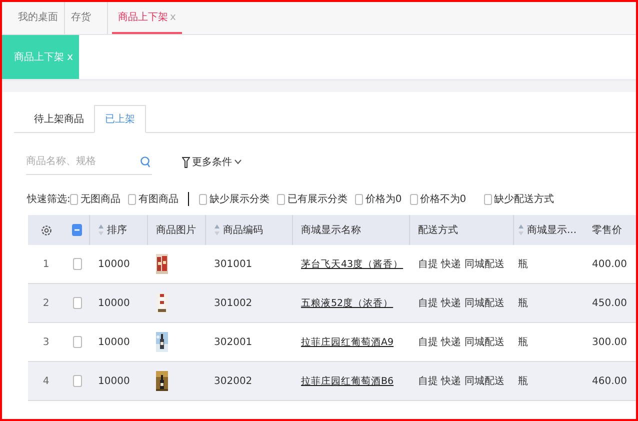  Describe the element at coordinates (443, 199) in the screenshot. I see `checkbox-label: 价格不为0` at that location.